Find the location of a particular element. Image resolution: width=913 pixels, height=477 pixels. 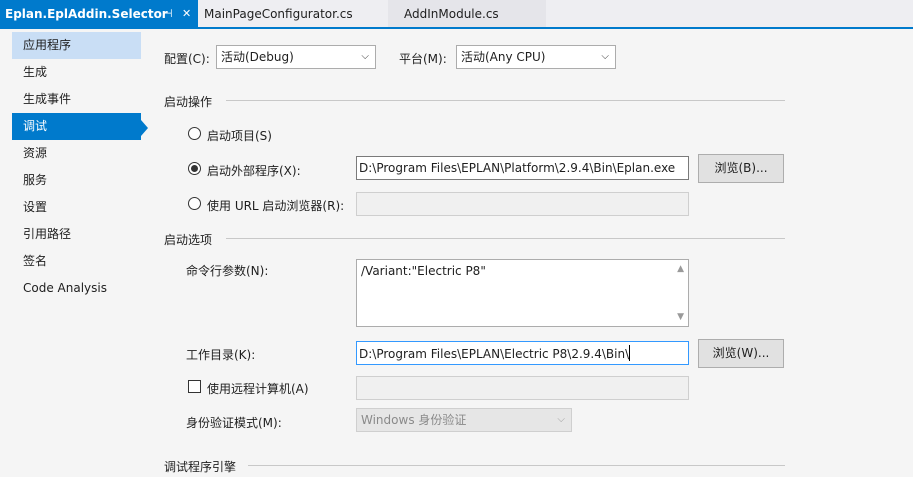

start-url-input is located at coordinates (522, 204).